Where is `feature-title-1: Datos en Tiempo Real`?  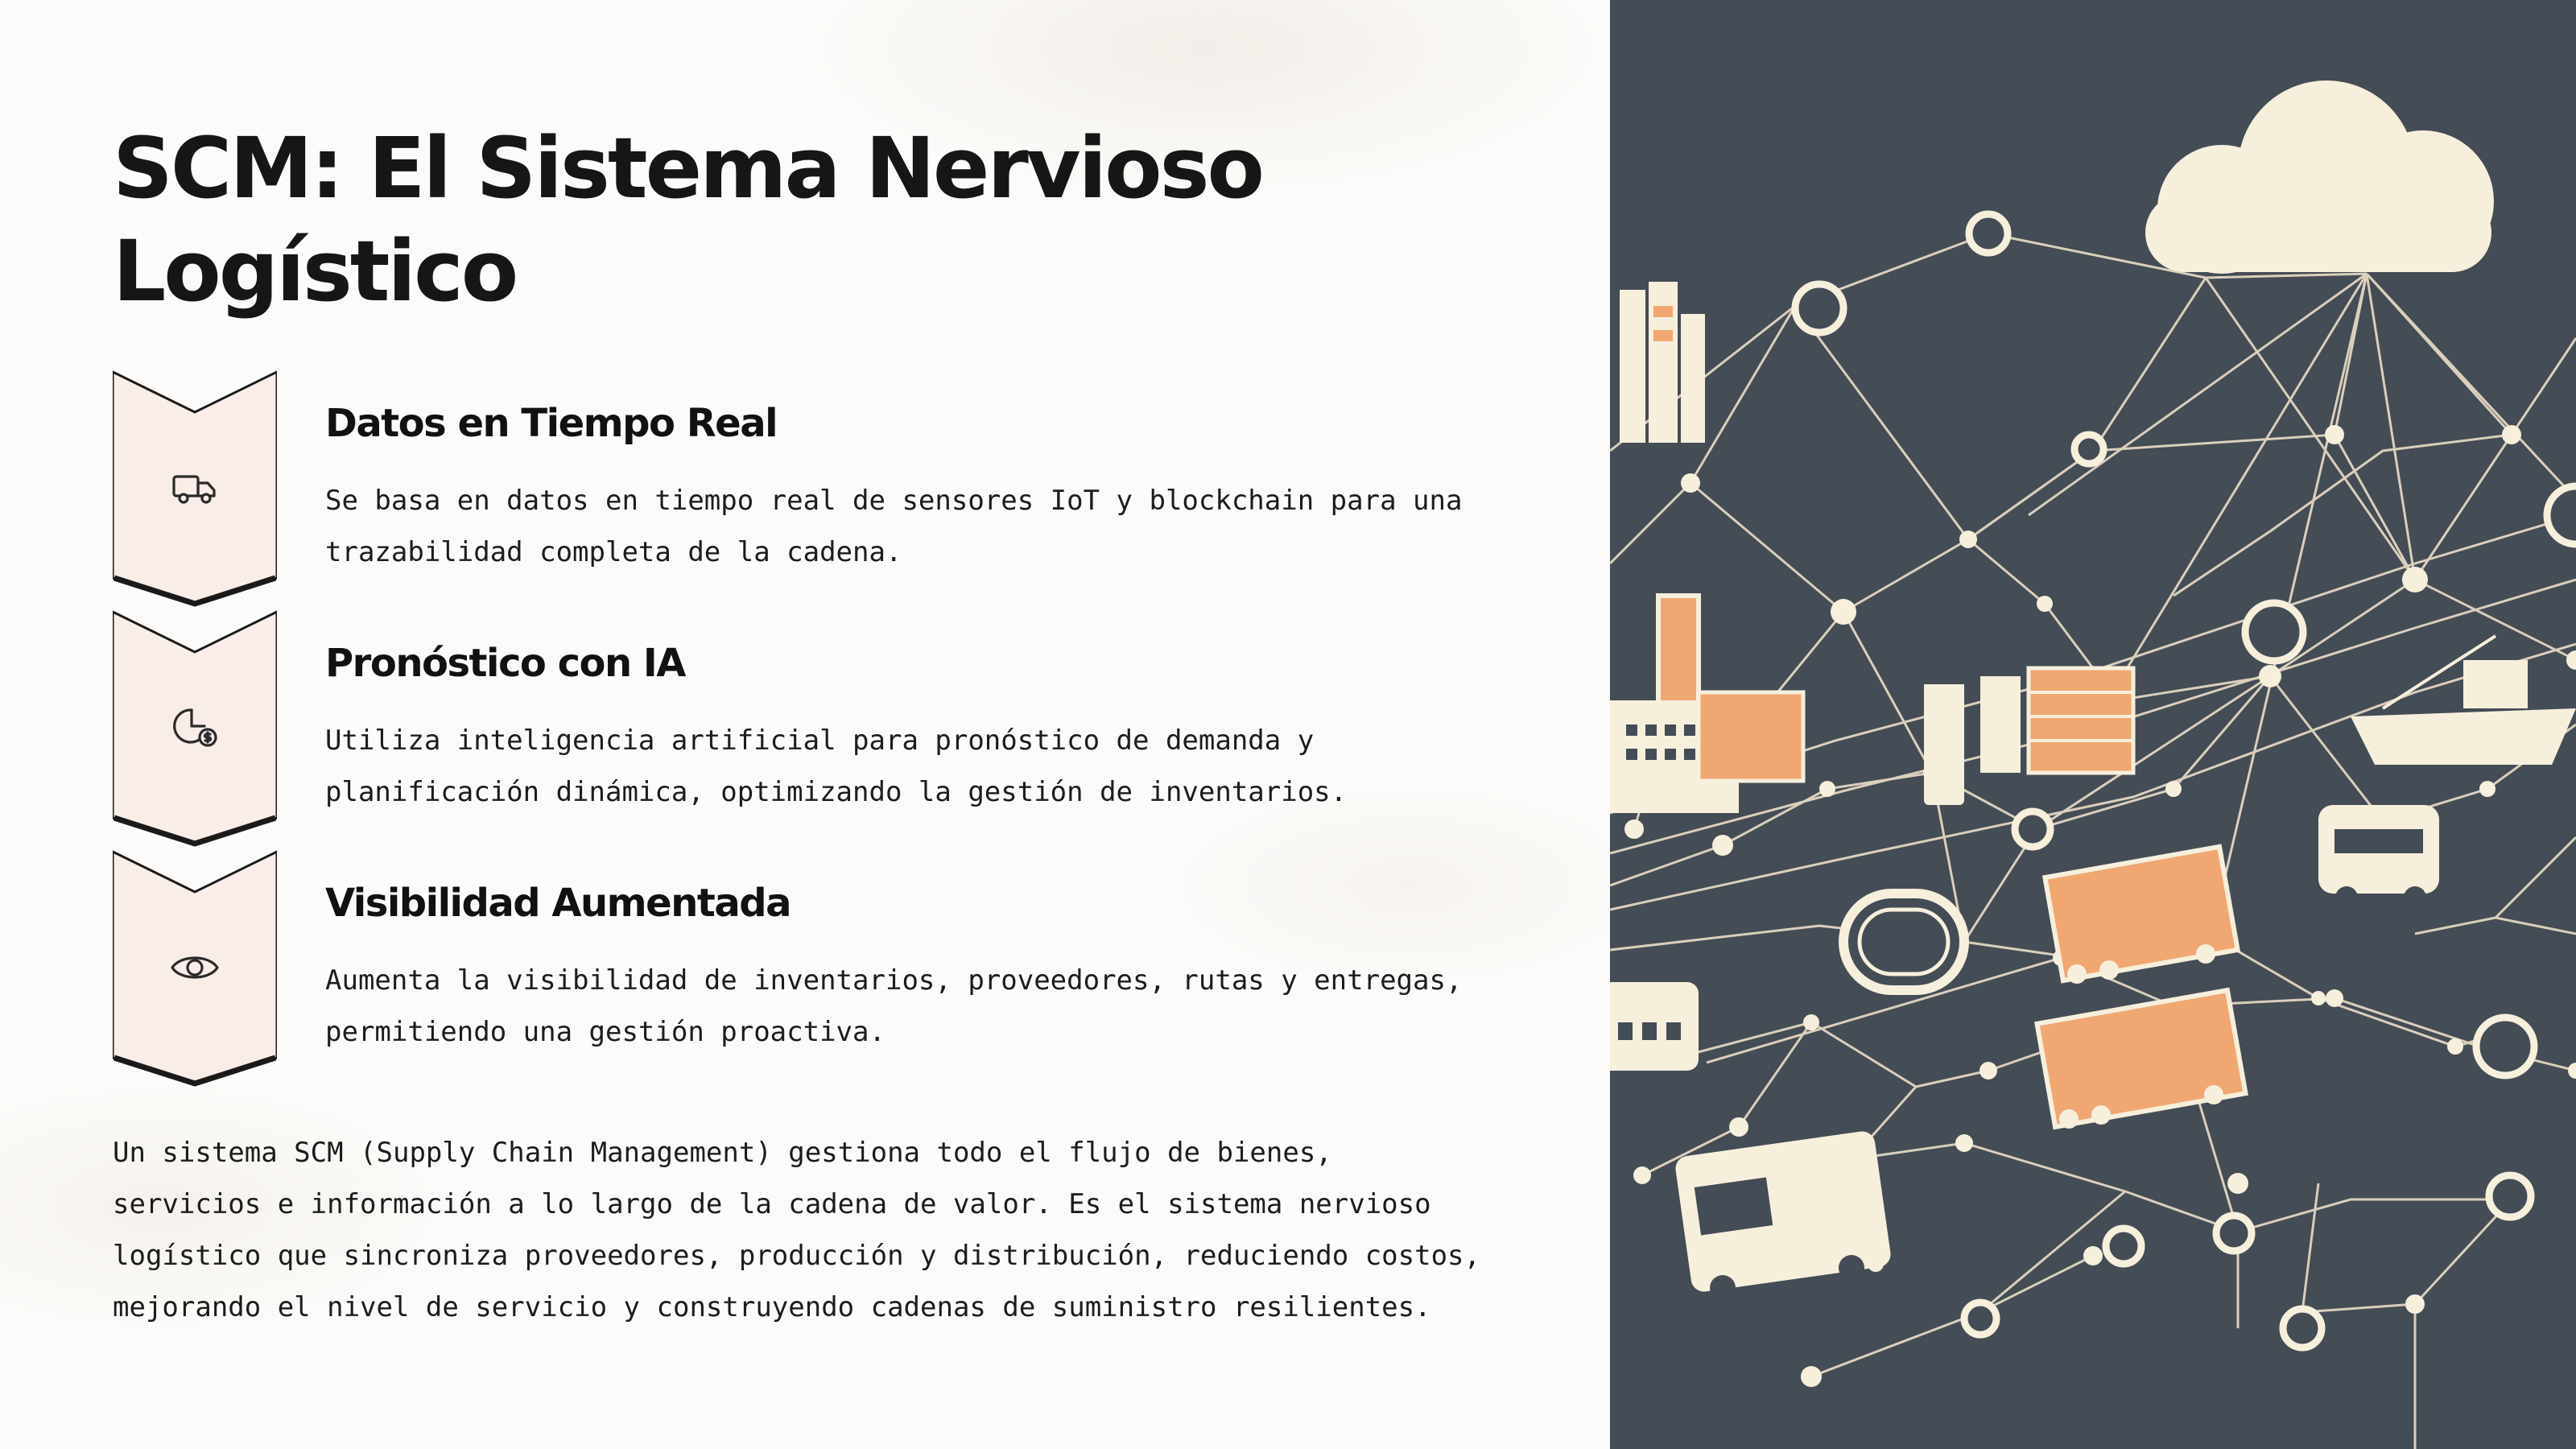 feature-title-1: Datos en Tiempo Real is located at coordinates (551, 423).